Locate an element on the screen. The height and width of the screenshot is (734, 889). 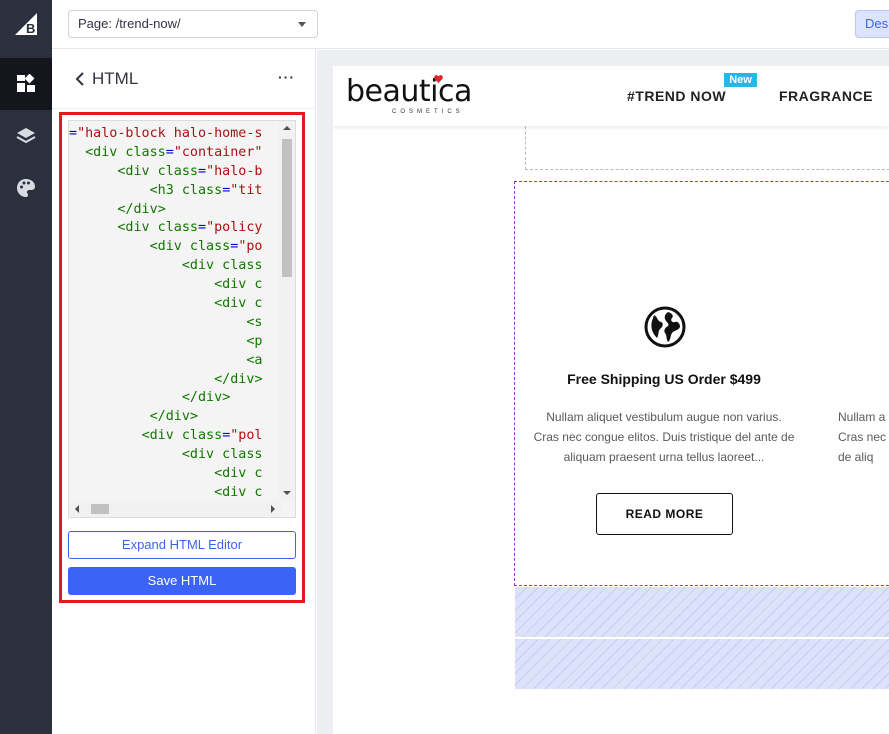
panel-header: HTML ··· is located at coordinates (184, 79).